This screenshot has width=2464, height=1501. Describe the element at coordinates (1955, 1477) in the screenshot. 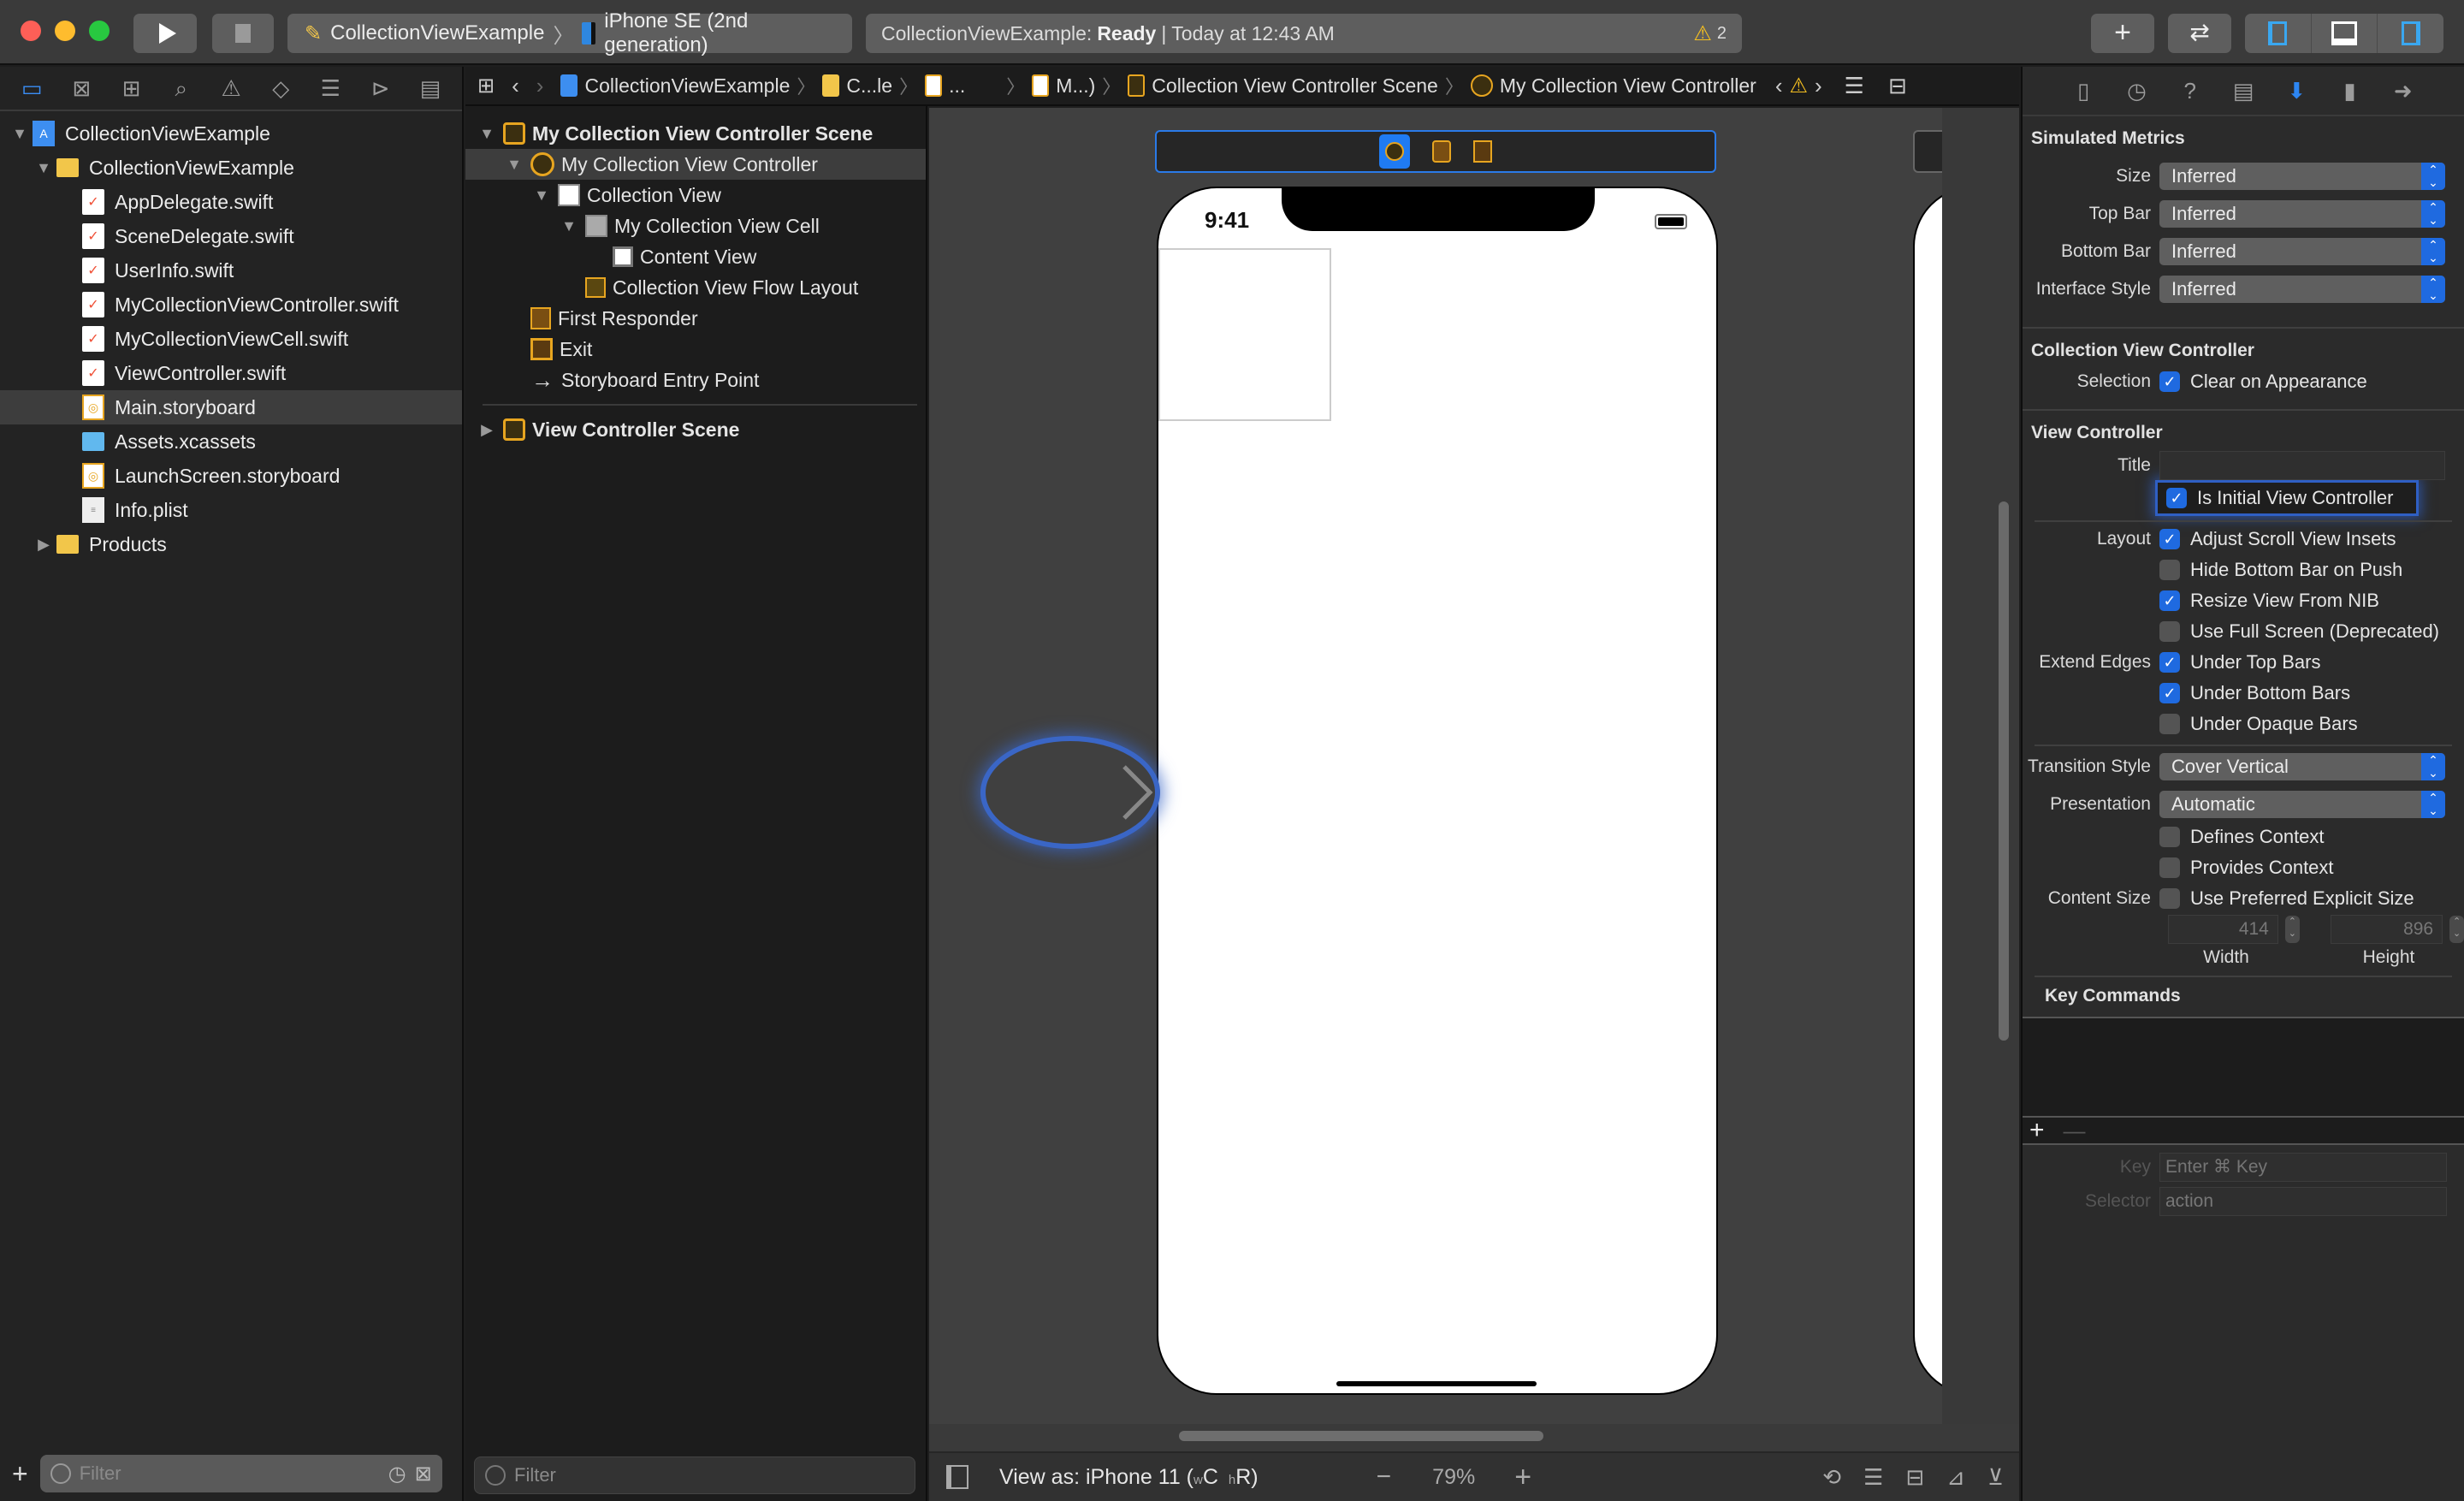

I see `add-constraints-icon: ⊿` at that location.